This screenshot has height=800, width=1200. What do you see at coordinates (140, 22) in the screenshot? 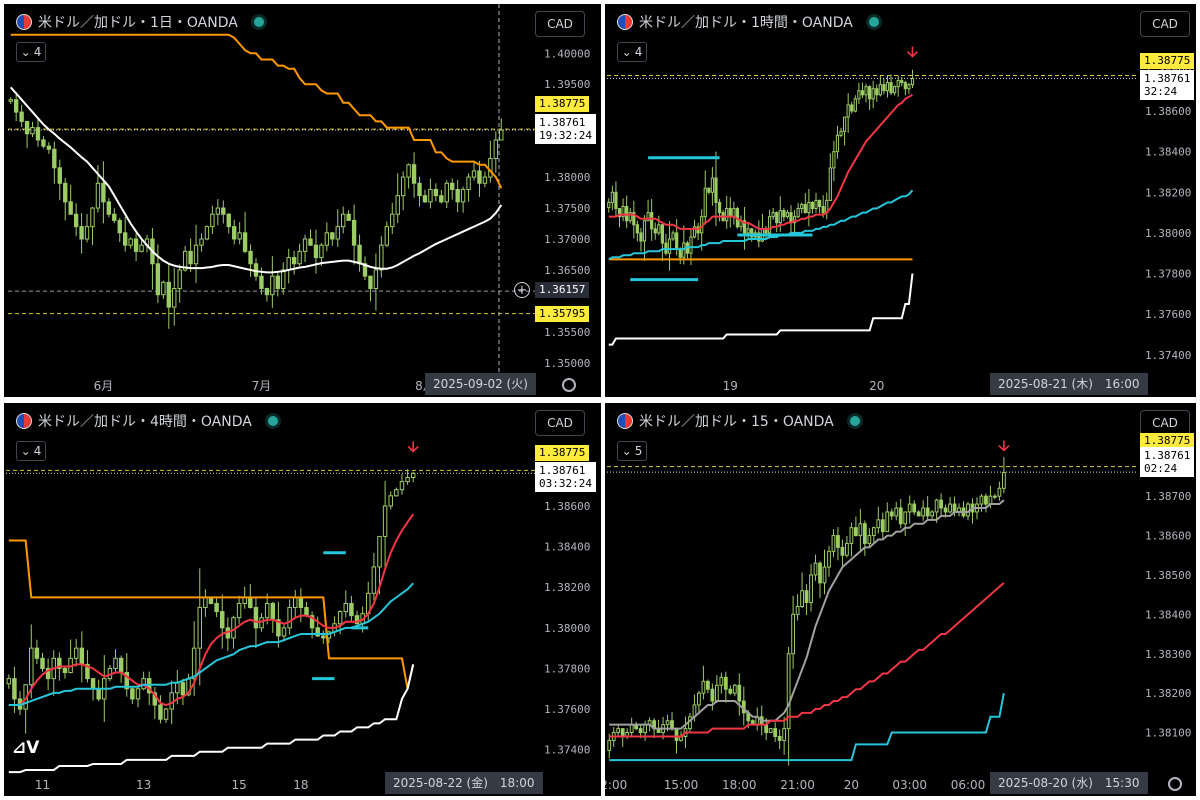
I see `symbol-title: 米ドル／加ドル・1日・OANDA` at bounding box center [140, 22].